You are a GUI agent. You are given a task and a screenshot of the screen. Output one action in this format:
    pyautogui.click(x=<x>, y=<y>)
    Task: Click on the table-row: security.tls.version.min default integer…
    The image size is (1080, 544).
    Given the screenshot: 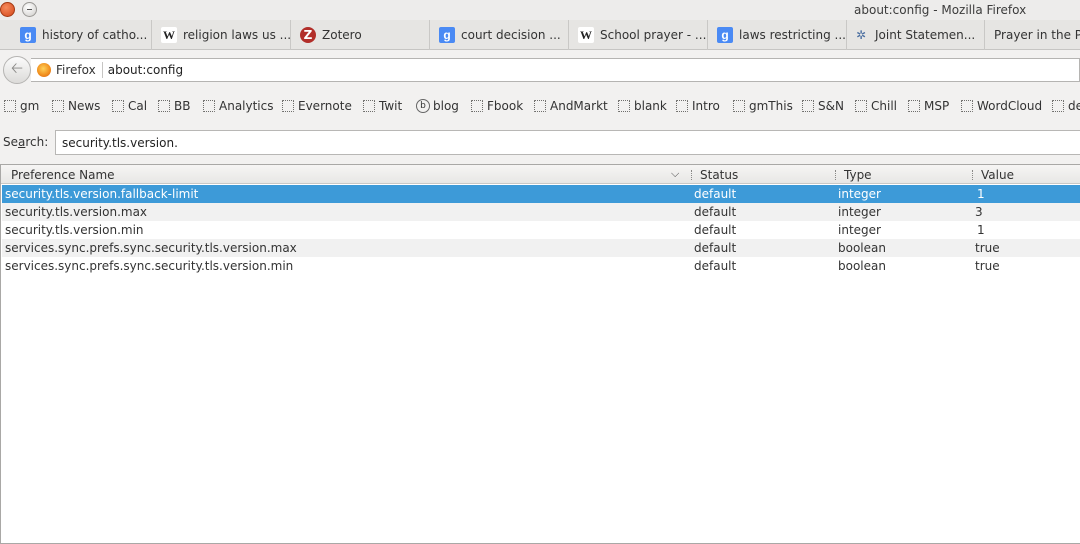 What is the action you would take?
    pyautogui.click(x=541, y=230)
    